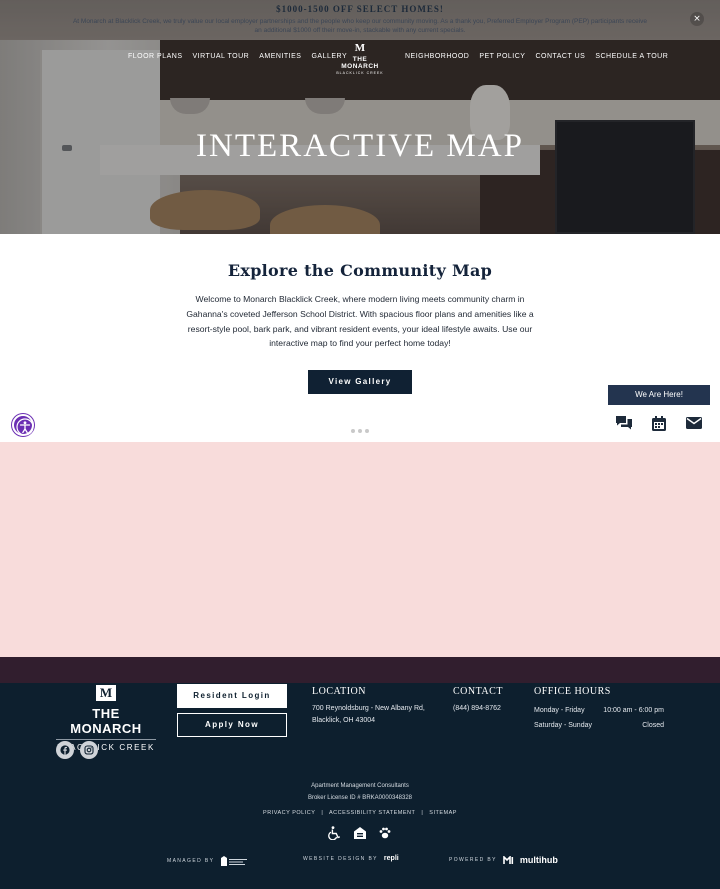  I want to click on nav-link-pet-policy: PET POLICY, so click(502, 56).